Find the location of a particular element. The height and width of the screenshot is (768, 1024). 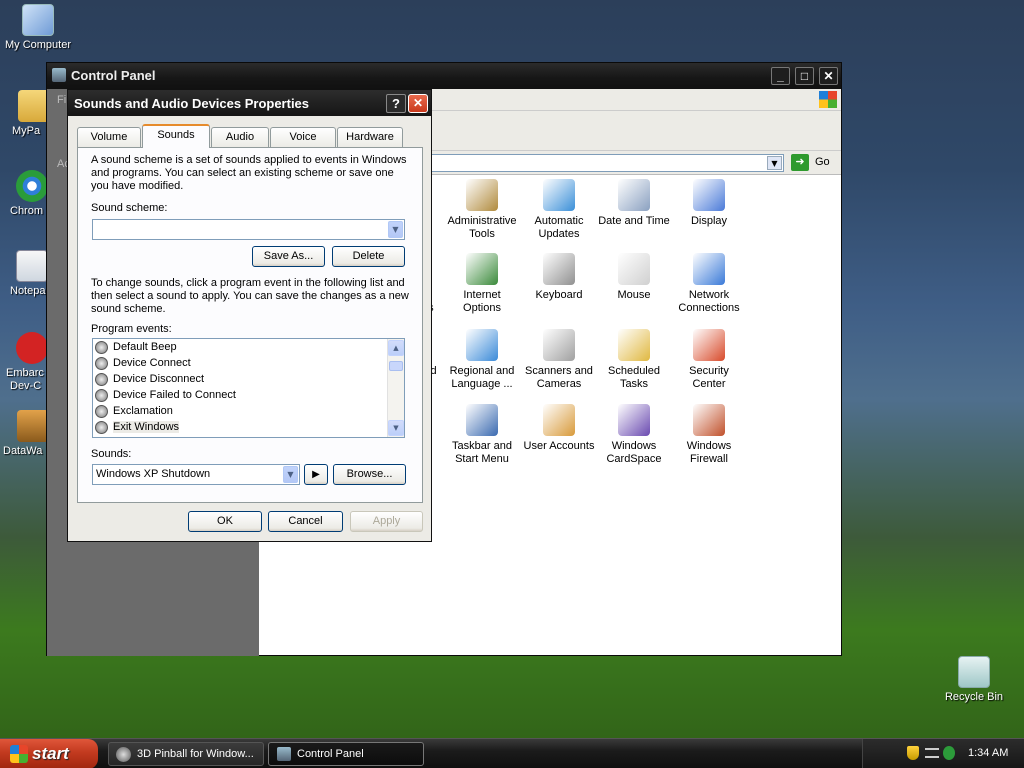

control-panel-item: Date and Time is located at coordinates (634, 203).